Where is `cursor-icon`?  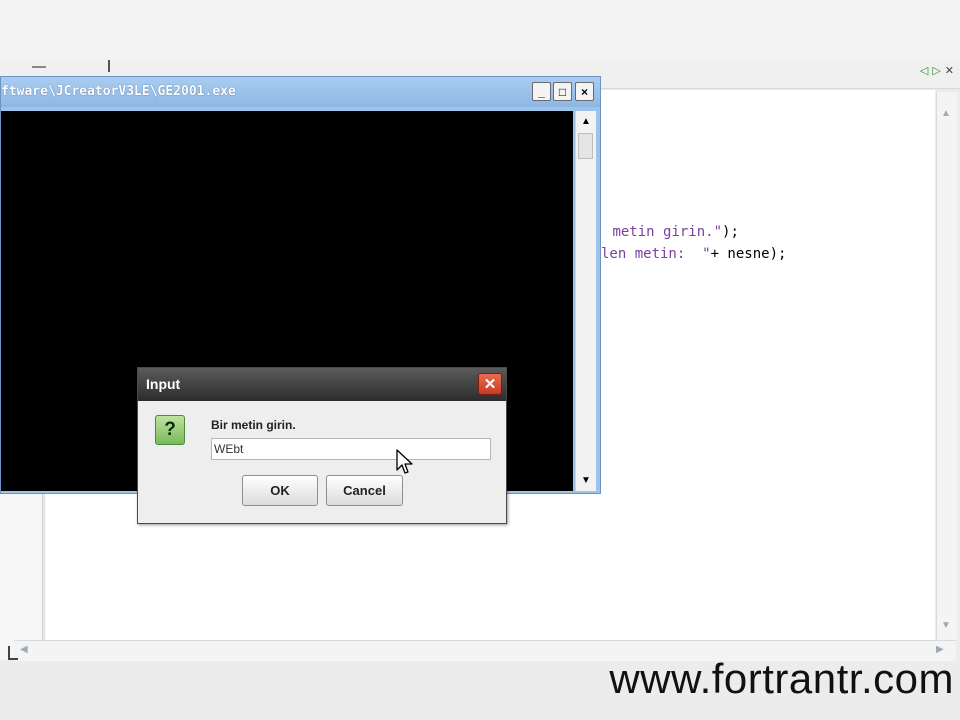
cursor-icon is located at coordinates (404, 461).